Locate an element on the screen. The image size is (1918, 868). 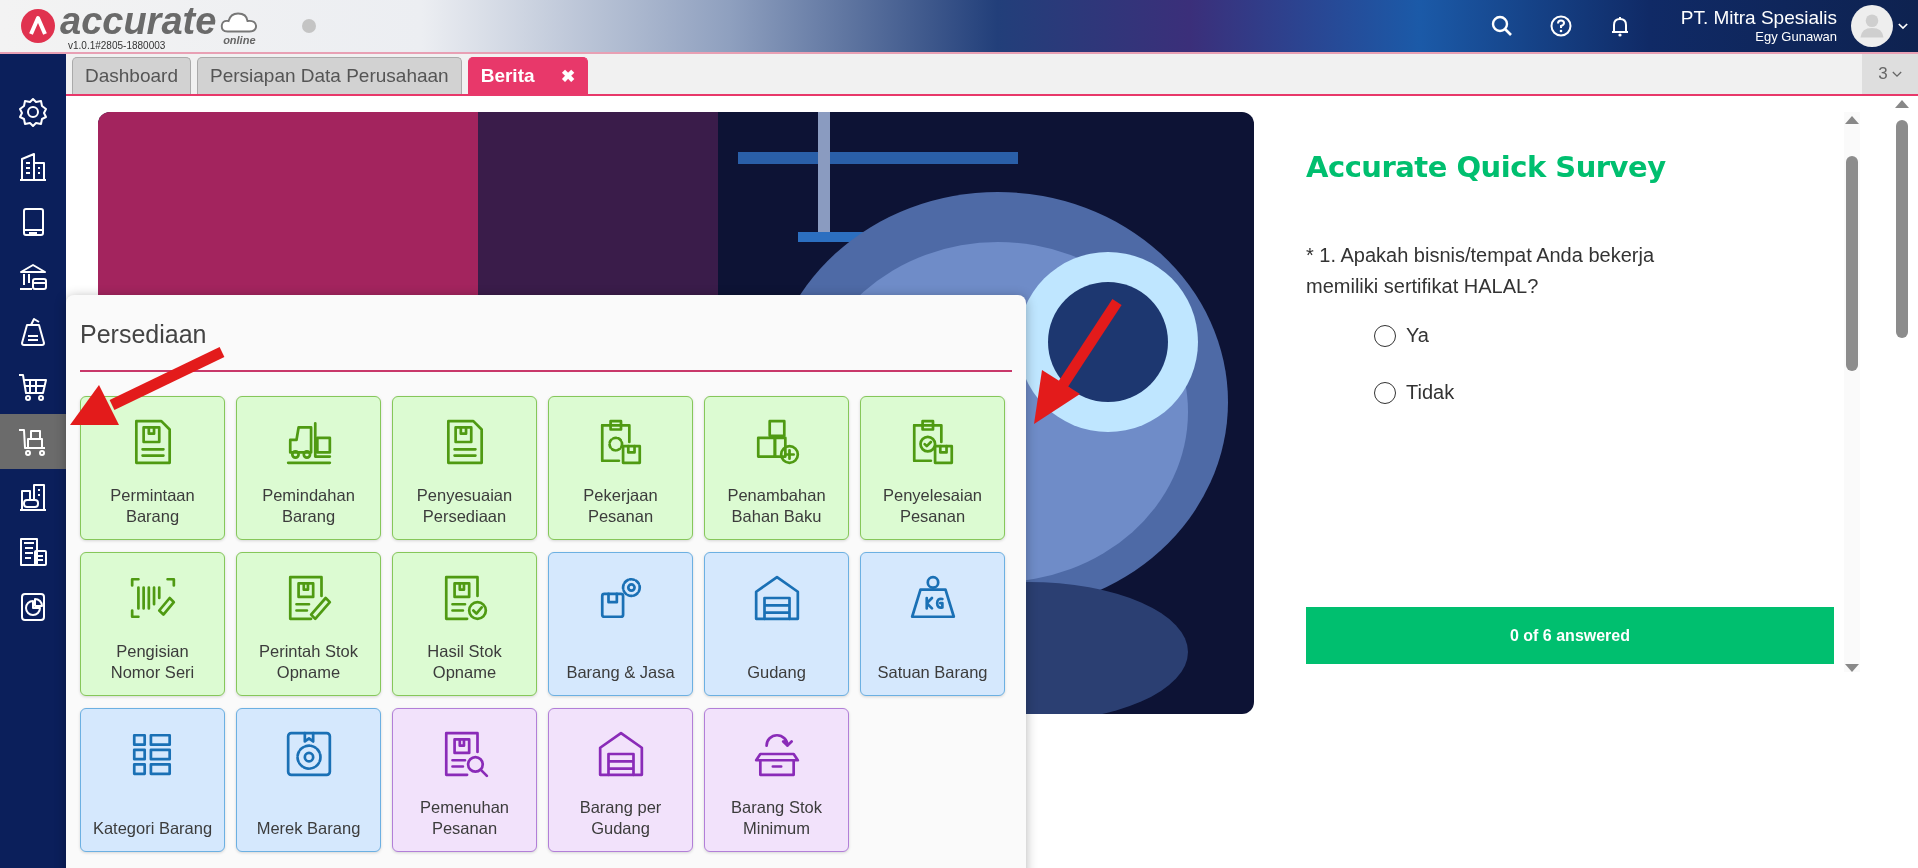
radio-option: Ya is located at coordinates (1401, 335).